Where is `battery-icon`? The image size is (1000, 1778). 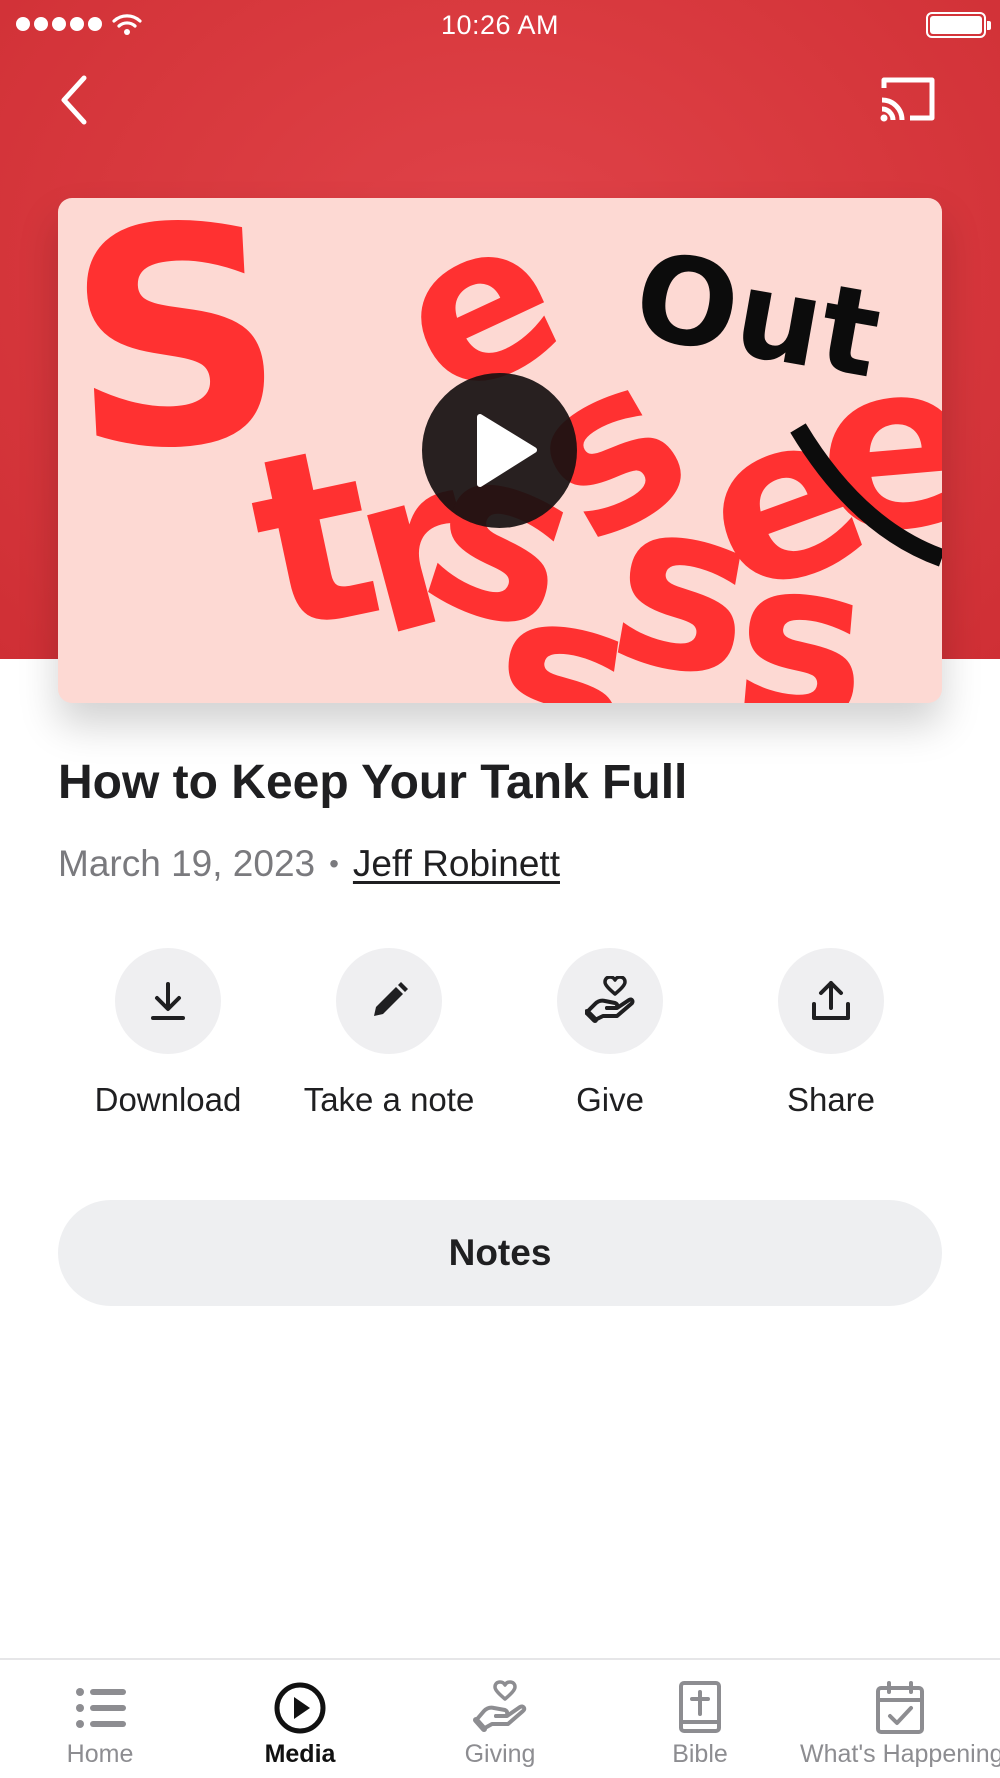 battery-icon is located at coordinates (958, 25).